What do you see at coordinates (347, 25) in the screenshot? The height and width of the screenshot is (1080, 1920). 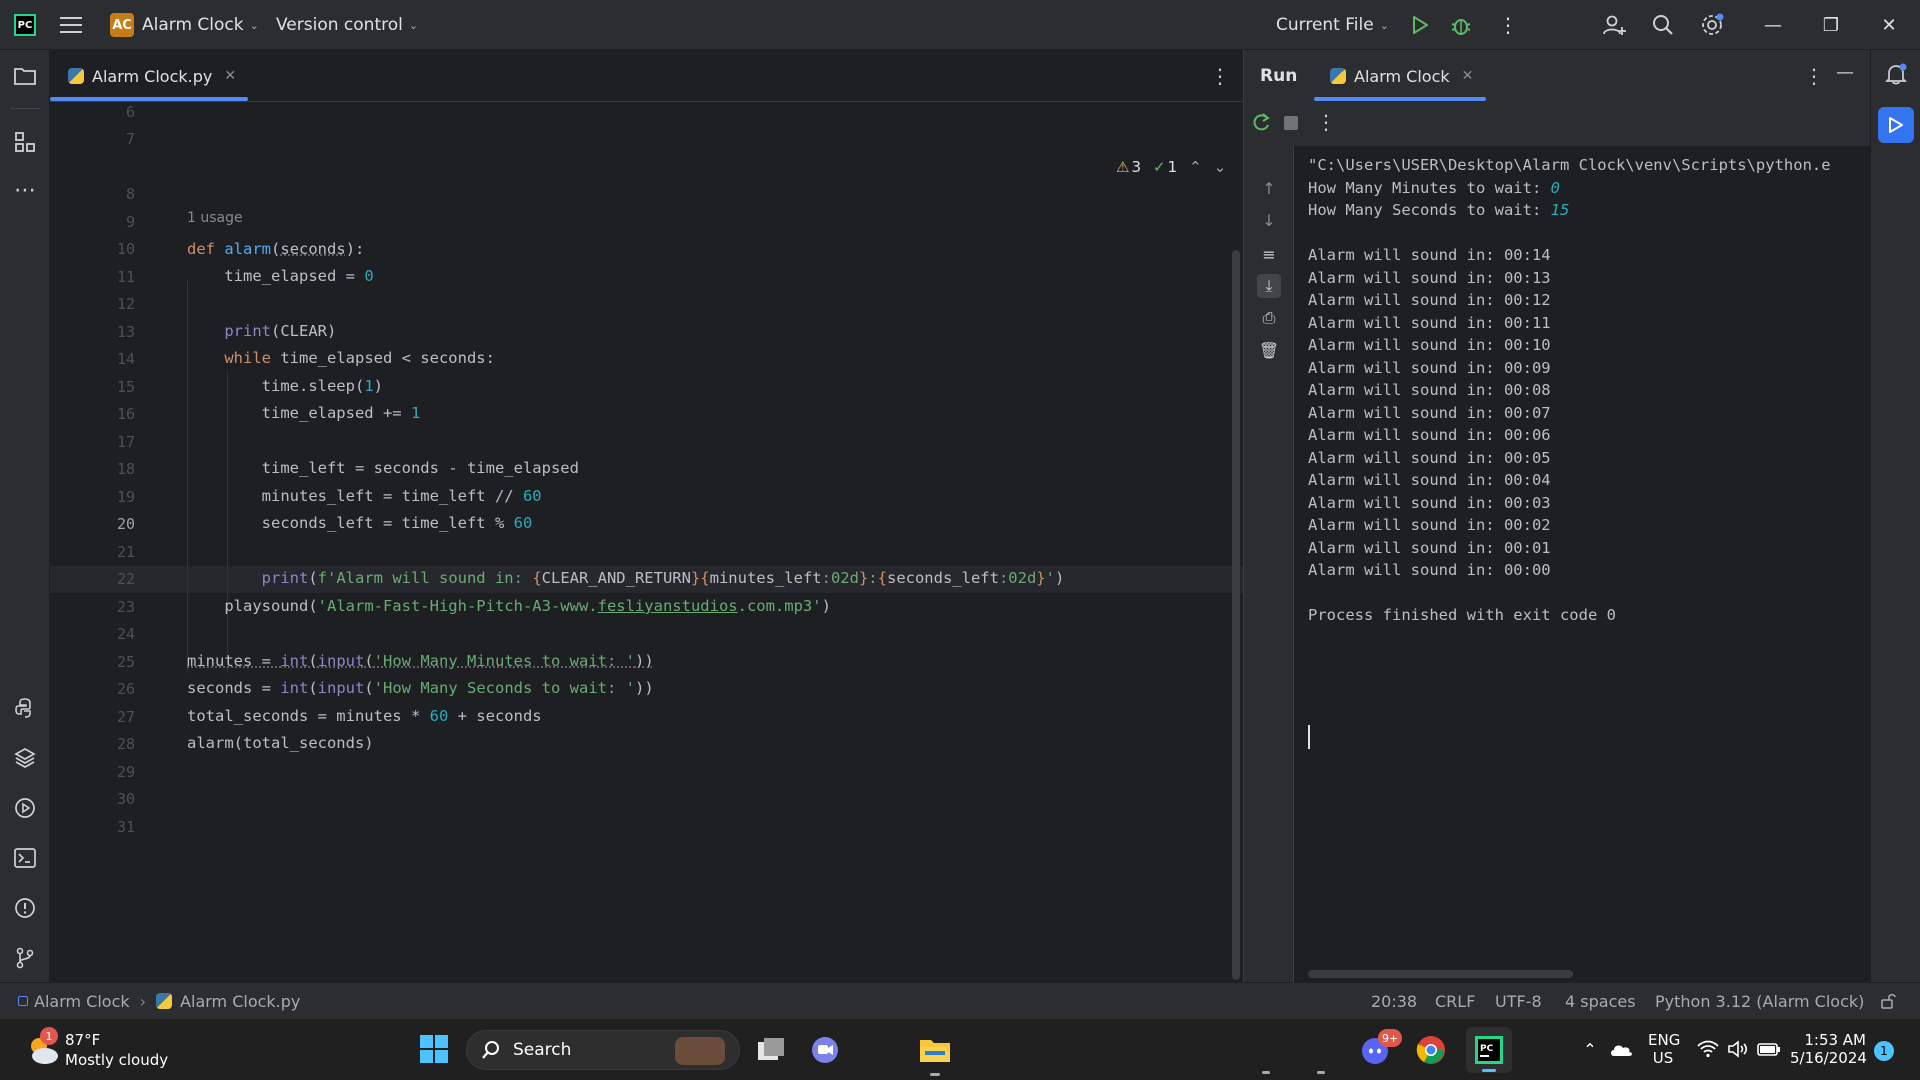 I see `vcs-selector: Version control ⌄` at bounding box center [347, 25].